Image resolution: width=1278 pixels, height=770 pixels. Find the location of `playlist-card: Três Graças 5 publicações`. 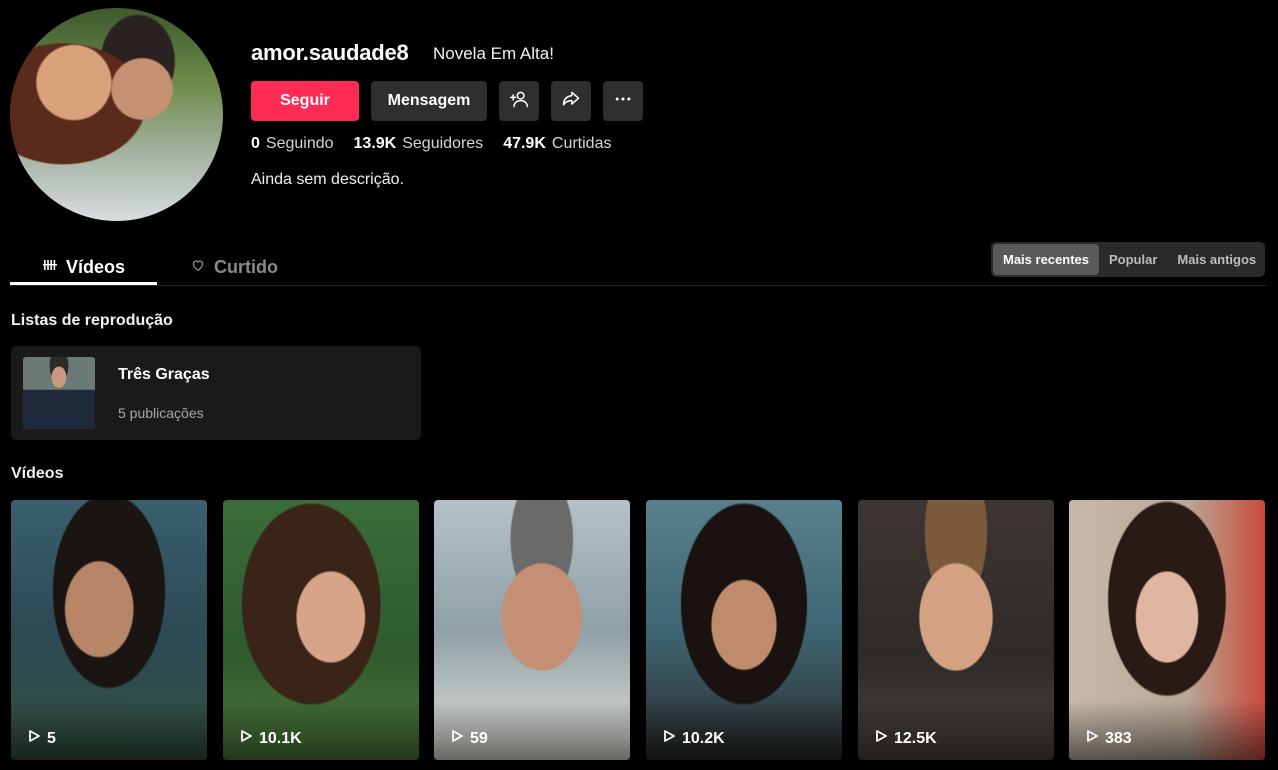

playlist-card: Três Graças 5 publicações is located at coordinates (216, 393).